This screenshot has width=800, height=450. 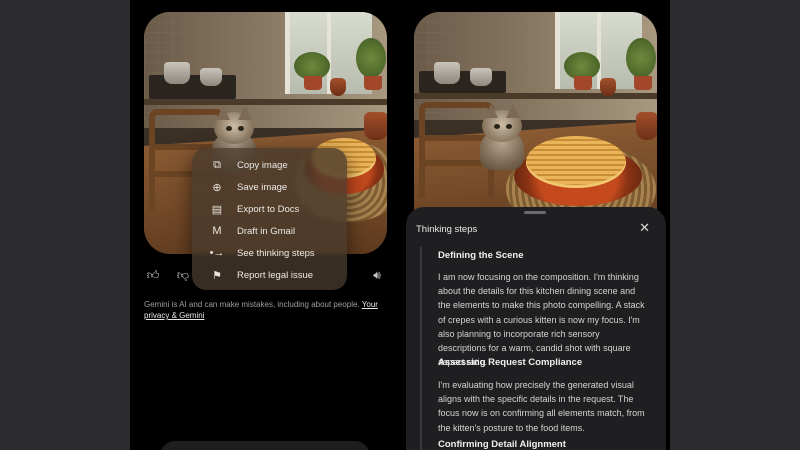 What do you see at coordinates (217, 209) in the screenshot?
I see `docs-icon: ▤` at bounding box center [217, 209].